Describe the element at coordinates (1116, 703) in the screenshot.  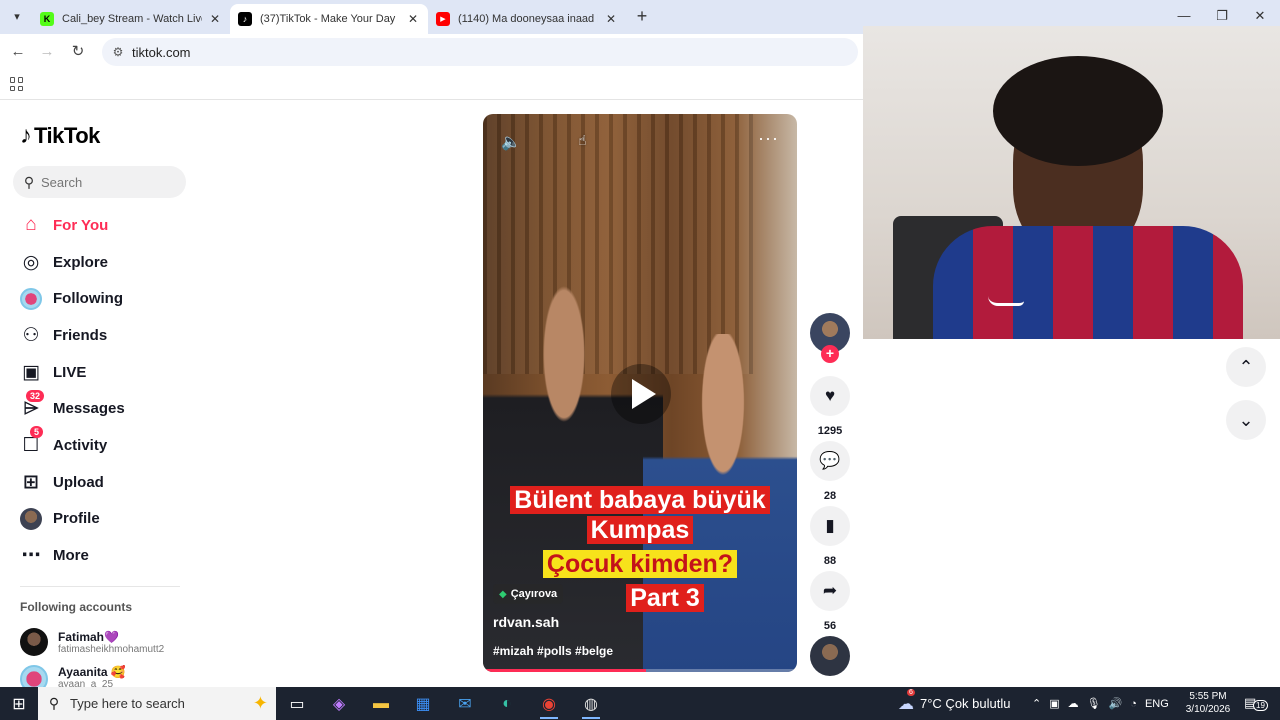
I see `volume-icon: 🔊` at that location.